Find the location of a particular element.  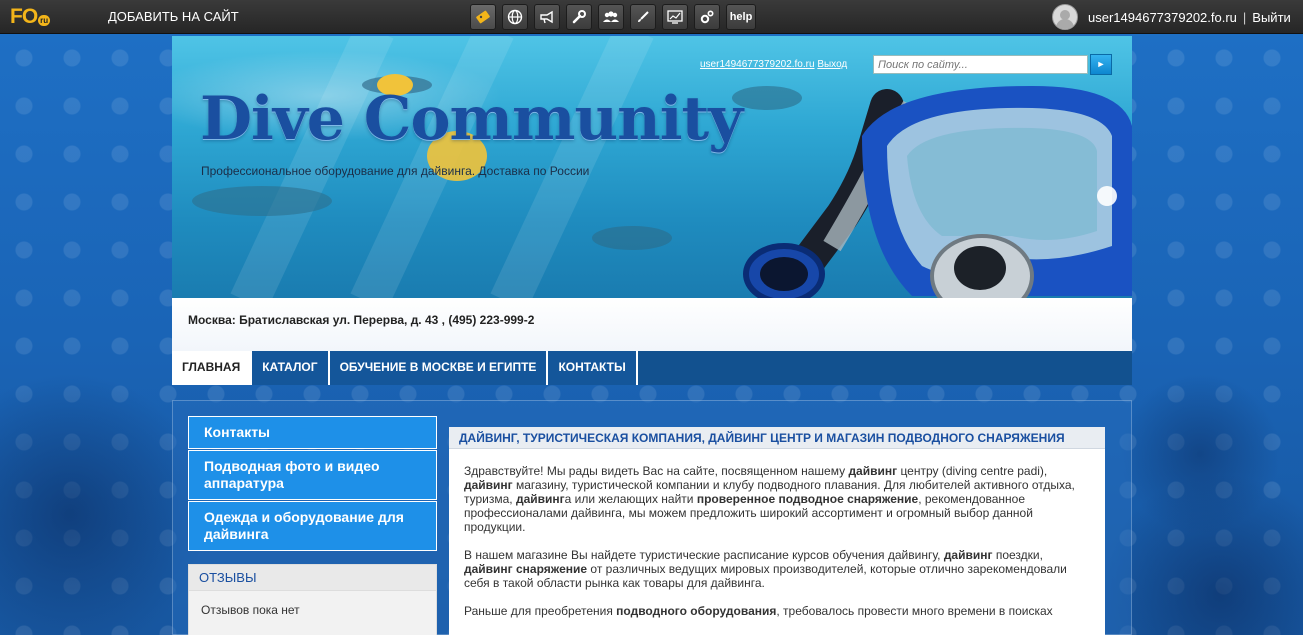

logout-link: Выйти is located at coordinates (1271, 17).